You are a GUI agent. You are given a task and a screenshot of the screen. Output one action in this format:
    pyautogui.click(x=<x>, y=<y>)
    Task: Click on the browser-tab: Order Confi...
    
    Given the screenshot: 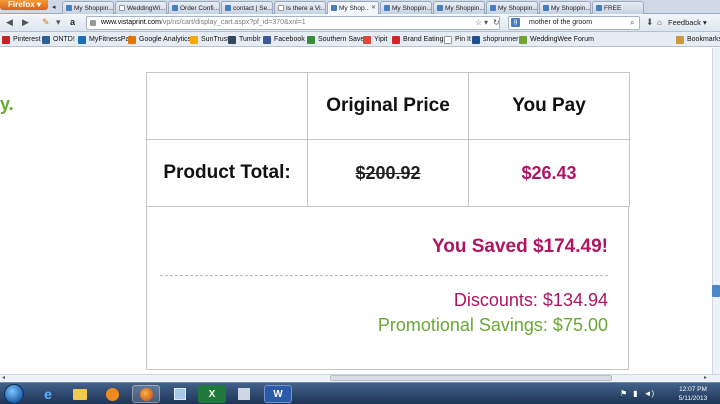 What is the action you would take?
    pyautogui.click(x=194, y=7)
    